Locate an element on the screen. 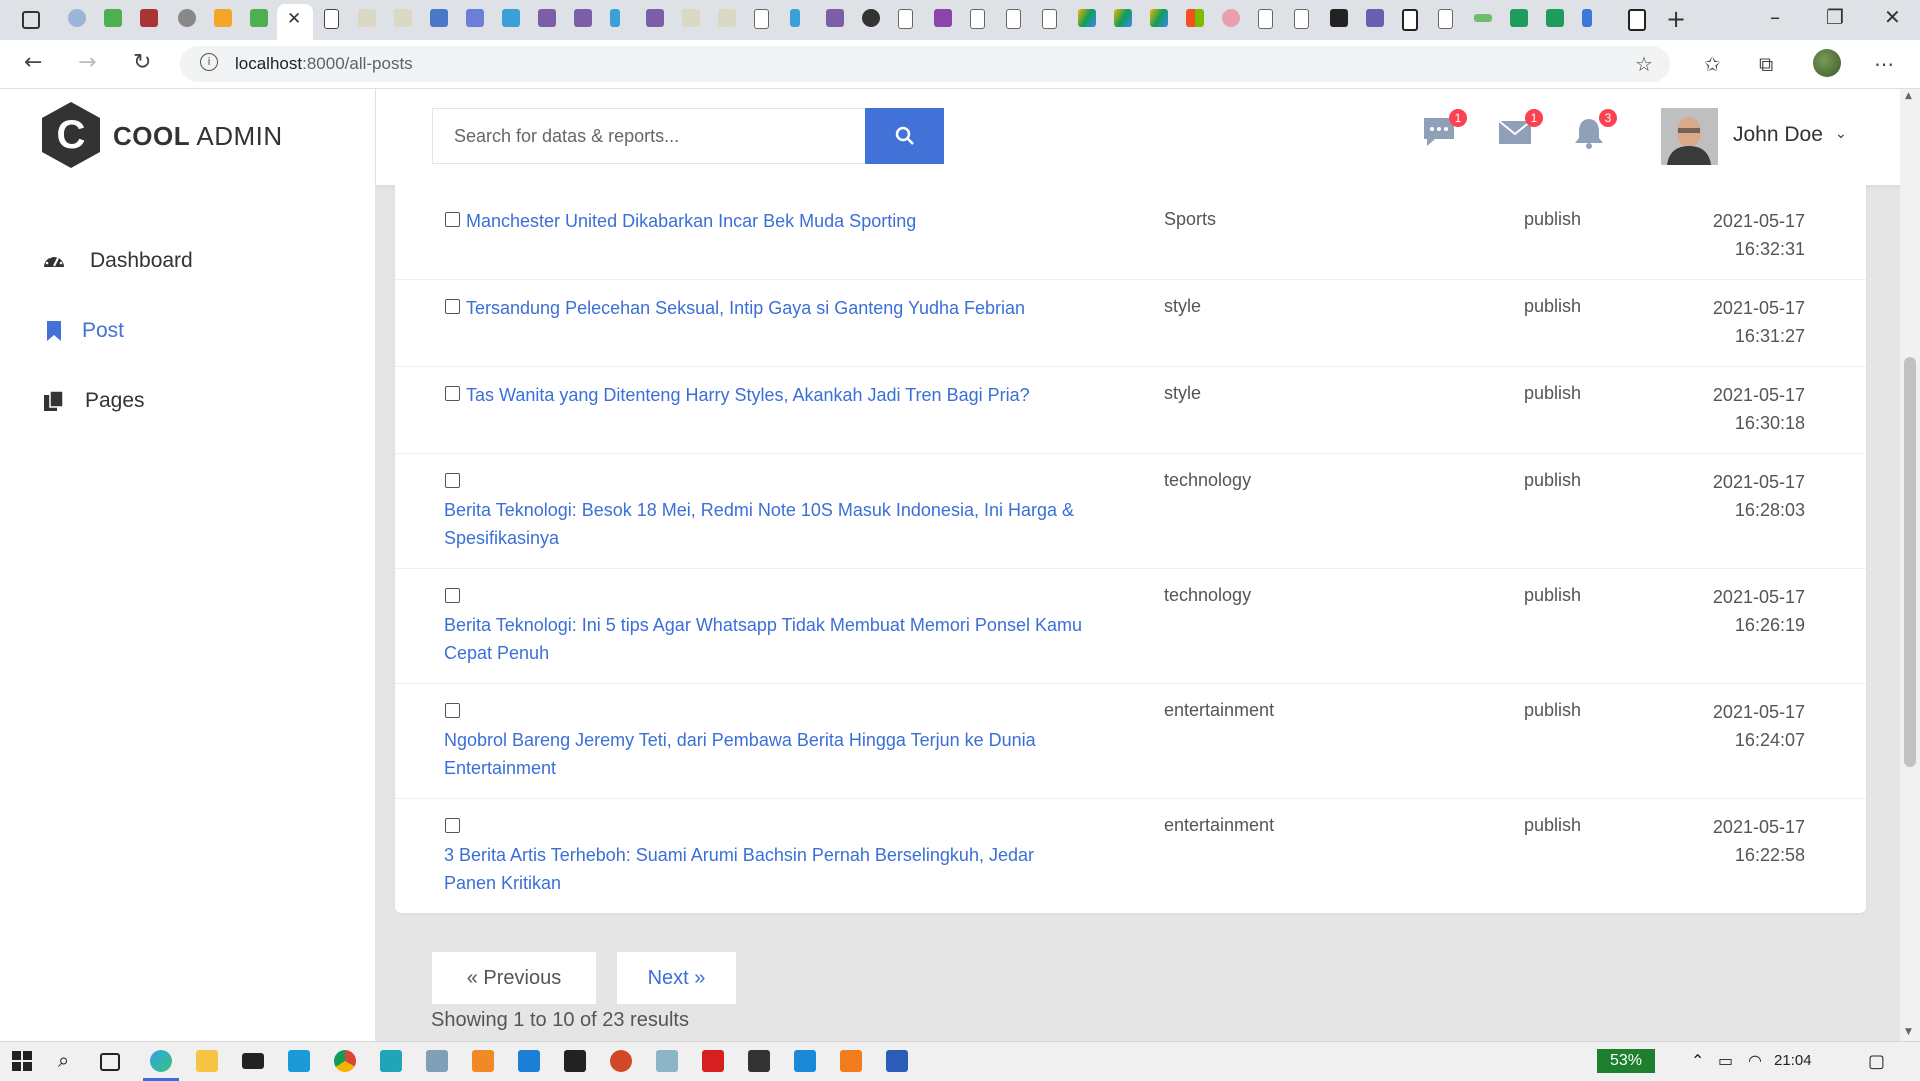  search-icon: ⌕ is located at coordinates (63, 1060).